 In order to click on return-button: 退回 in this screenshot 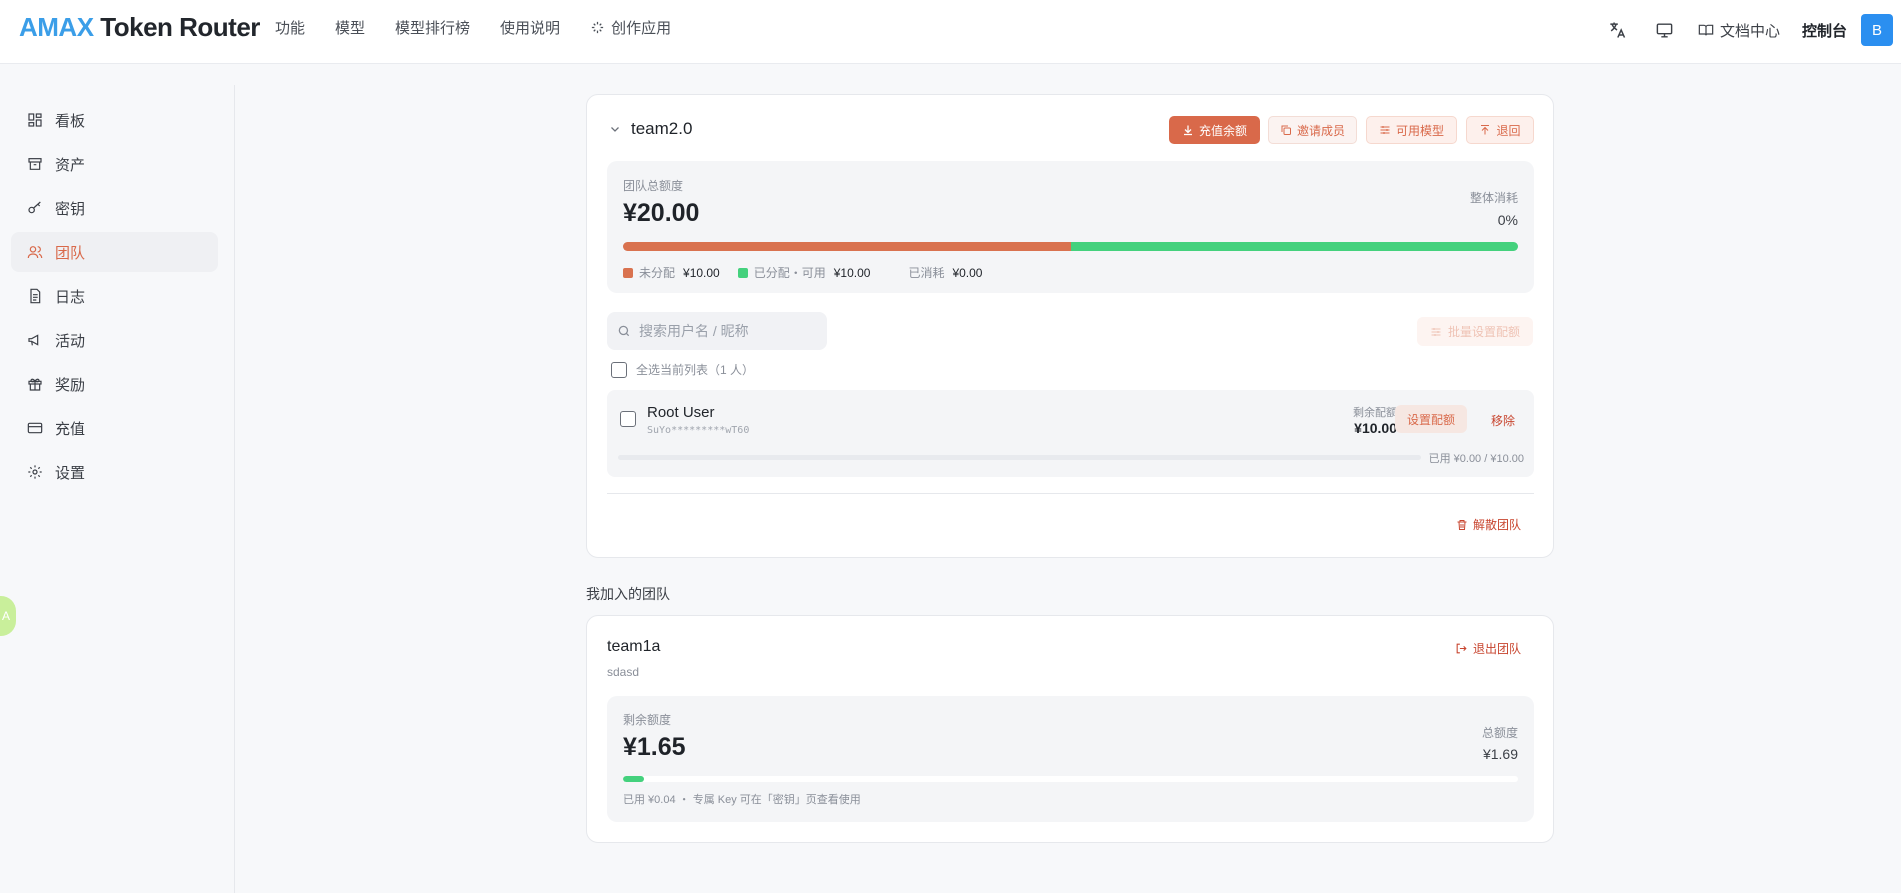, I will do `click(1500, 130)`.